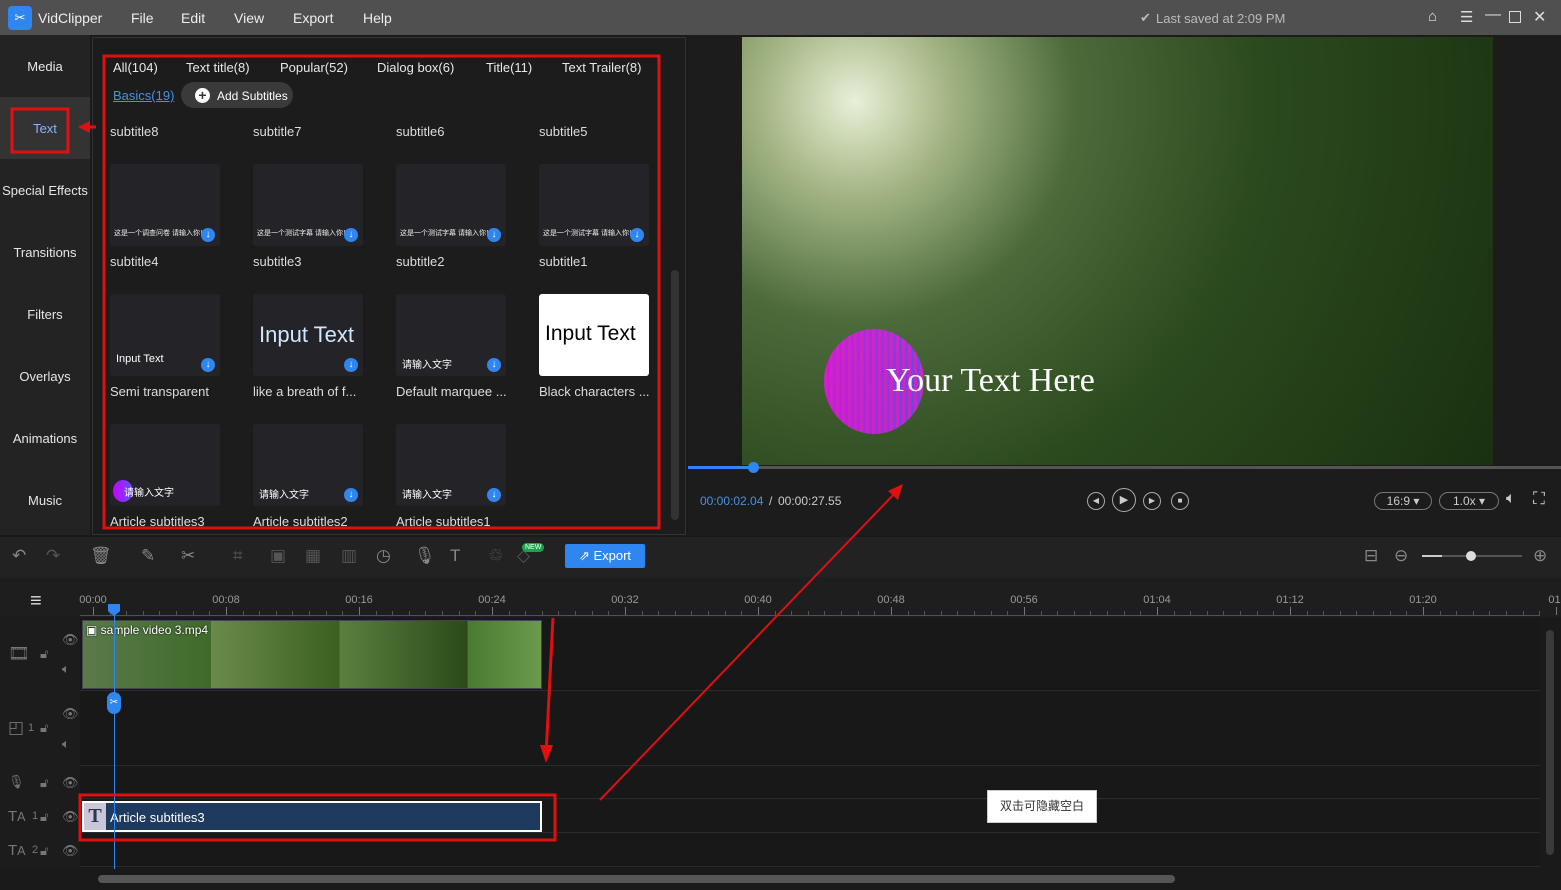 The image size is (1561, 890). I want to click on tab-title: Title(11), so click(509, 67).